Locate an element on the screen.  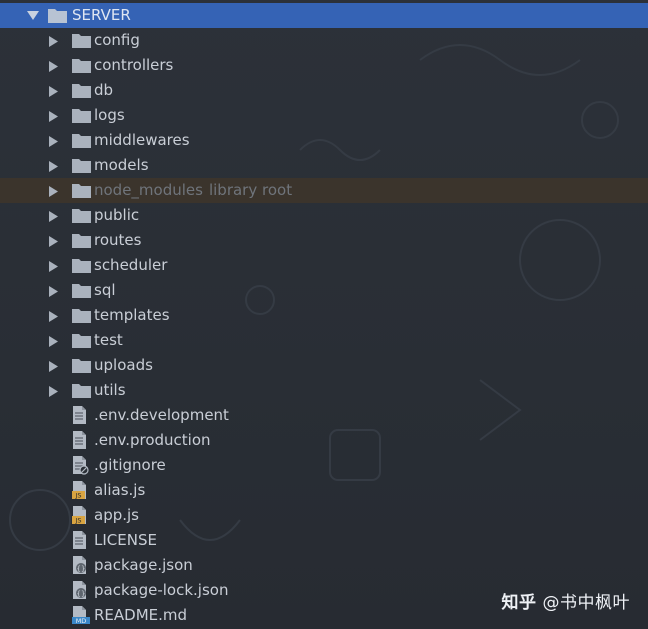
tree-folder-logs: logs is located at coordinates (324, 115).